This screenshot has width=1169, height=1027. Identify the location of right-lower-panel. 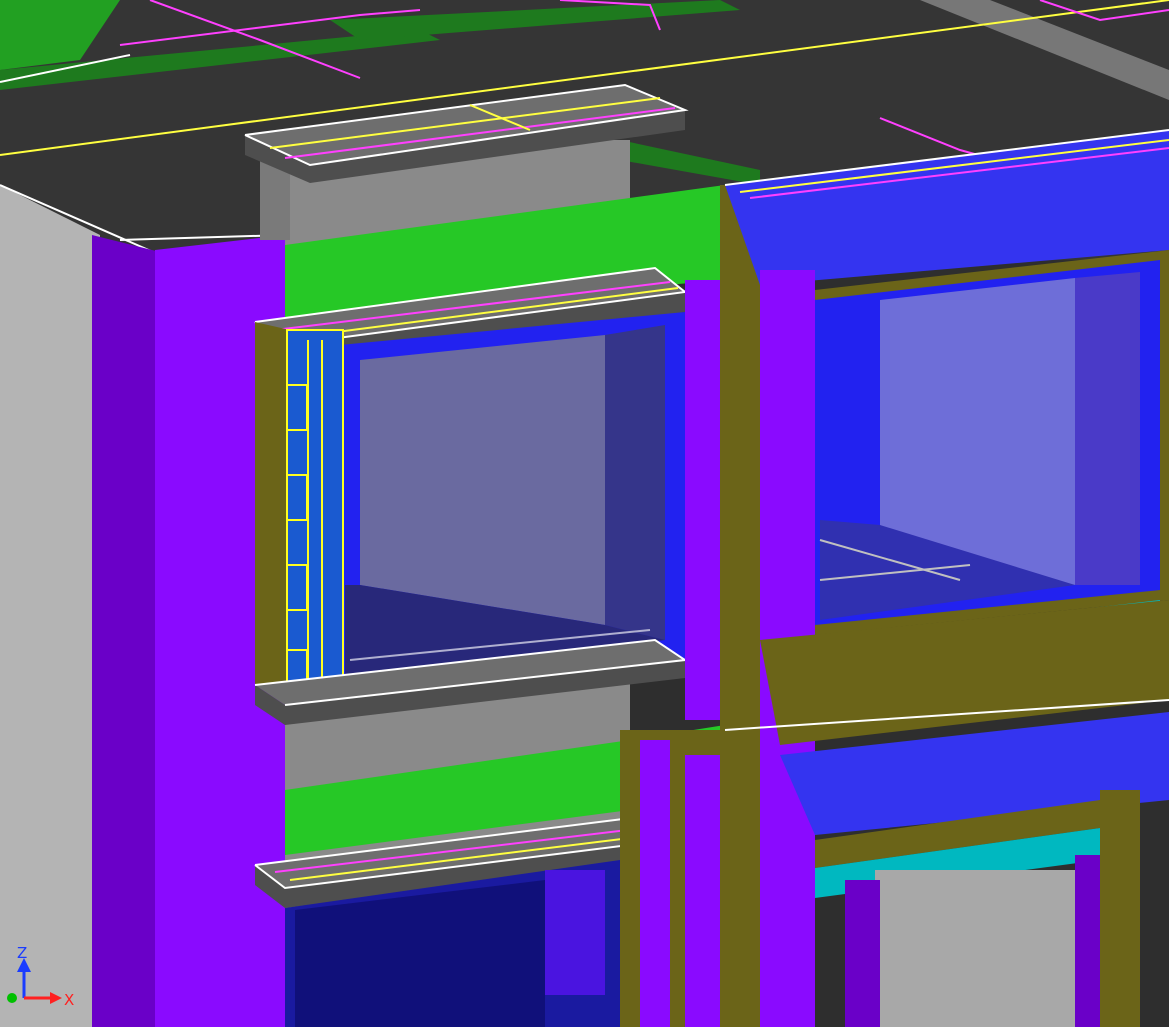
(974, 869).